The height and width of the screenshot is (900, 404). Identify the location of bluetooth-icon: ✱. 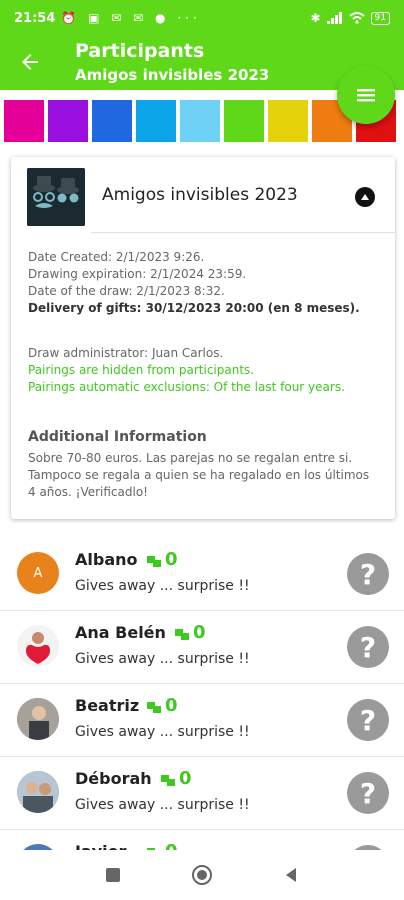
(315, 18).